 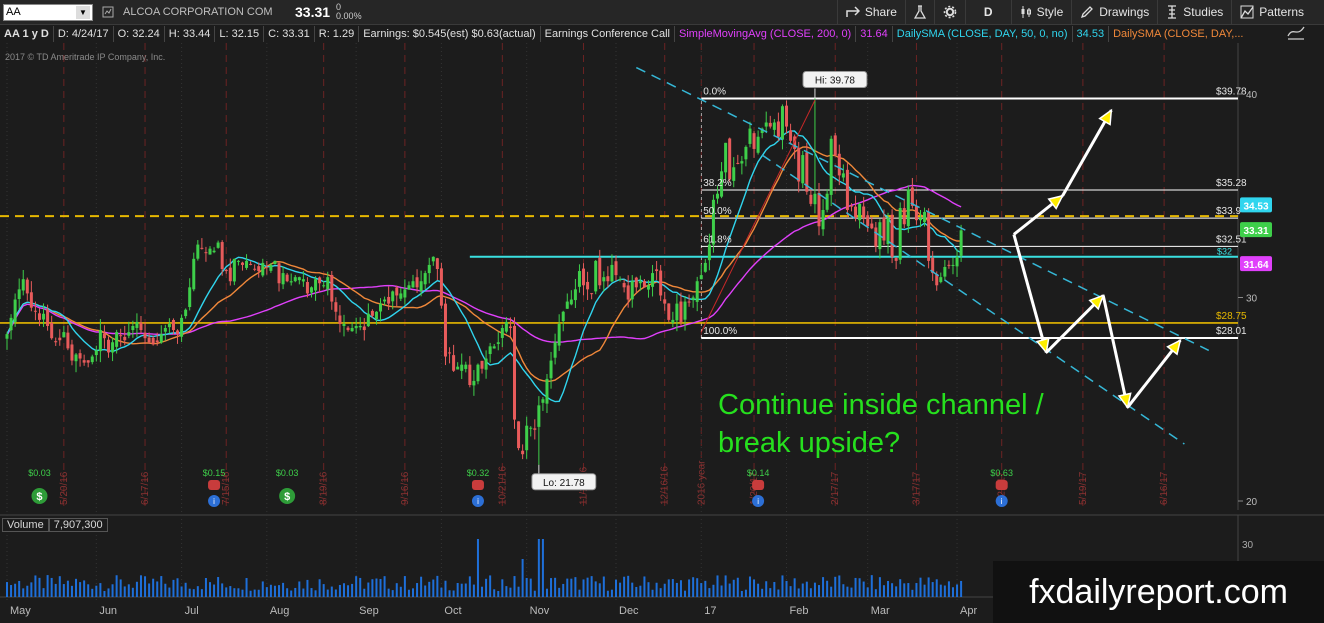 I want to click on drawings-button: Drawings, so click(x=1114, y=12).